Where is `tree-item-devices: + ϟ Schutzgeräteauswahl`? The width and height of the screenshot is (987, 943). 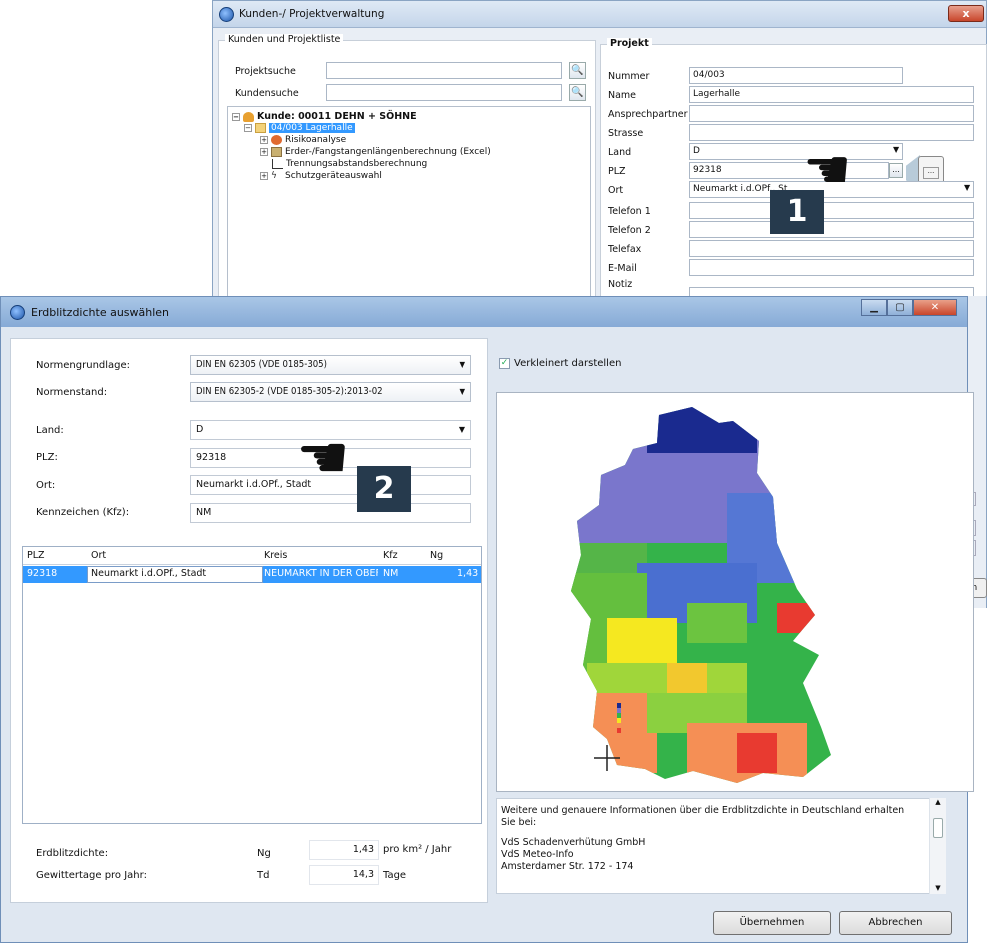
tree-item-devices: + ϟ Schutzgeräteauswahl is located at coordinates (321, 176).